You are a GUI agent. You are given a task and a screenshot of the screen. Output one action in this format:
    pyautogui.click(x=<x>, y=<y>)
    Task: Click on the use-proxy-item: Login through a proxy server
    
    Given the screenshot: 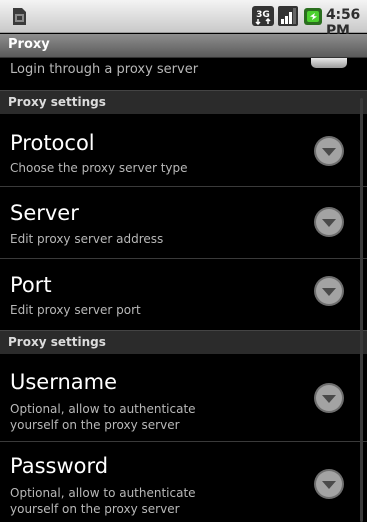 What is the action you would take?
    pyautogui.click(x=183, y=72)
    